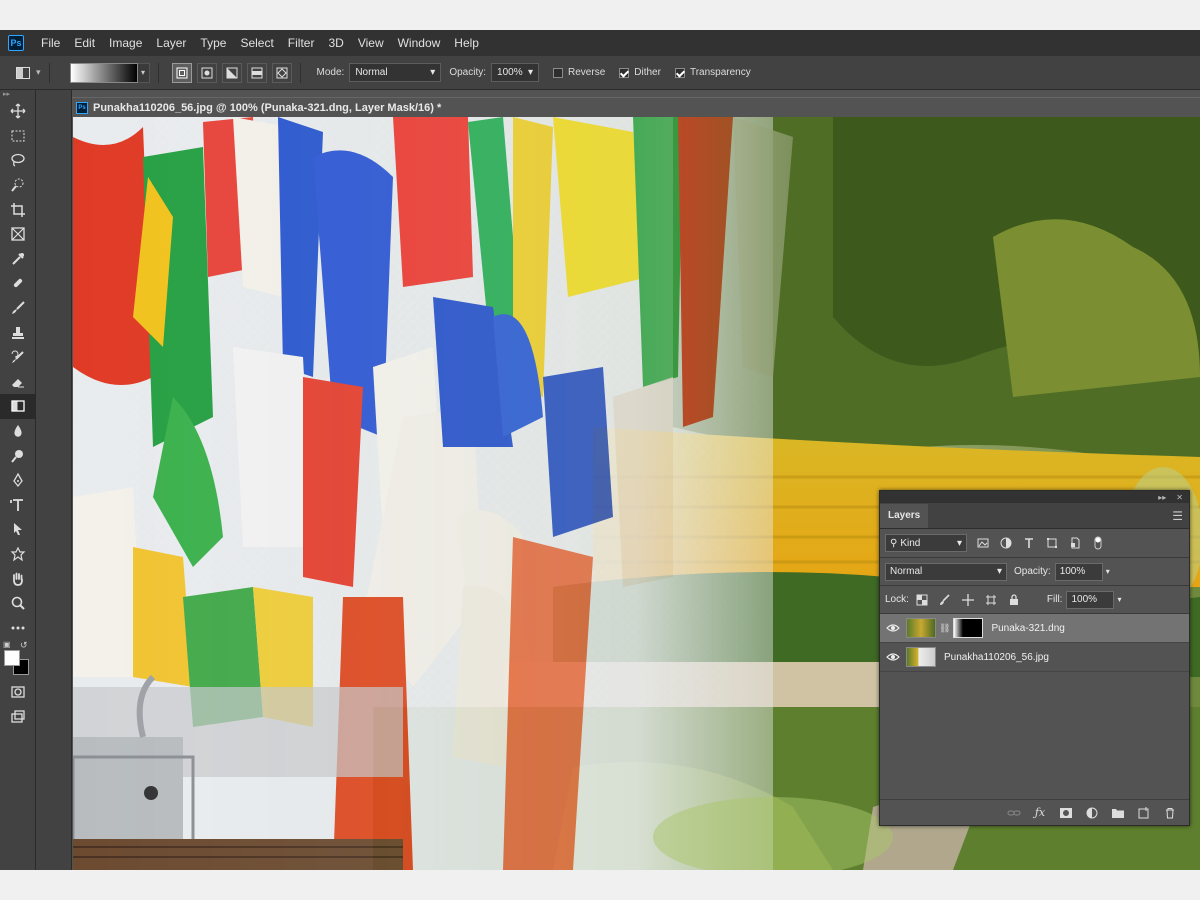 This screenshot has height=900, width=1200. What do you see at coordinates (18, 717) in the screenshot?
I see `screen-mode-button` at bounding box center [18, 717].